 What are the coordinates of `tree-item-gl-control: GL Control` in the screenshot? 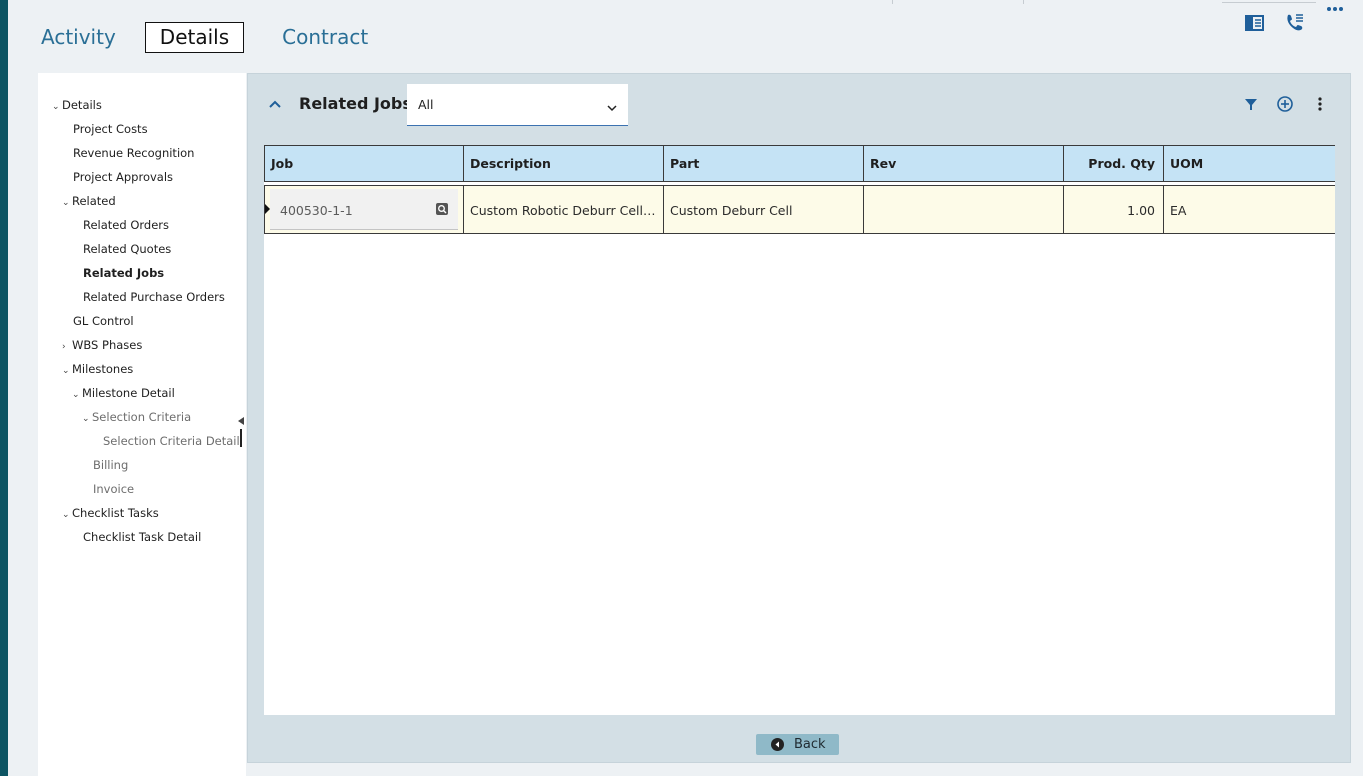 It's located at (103, 321).